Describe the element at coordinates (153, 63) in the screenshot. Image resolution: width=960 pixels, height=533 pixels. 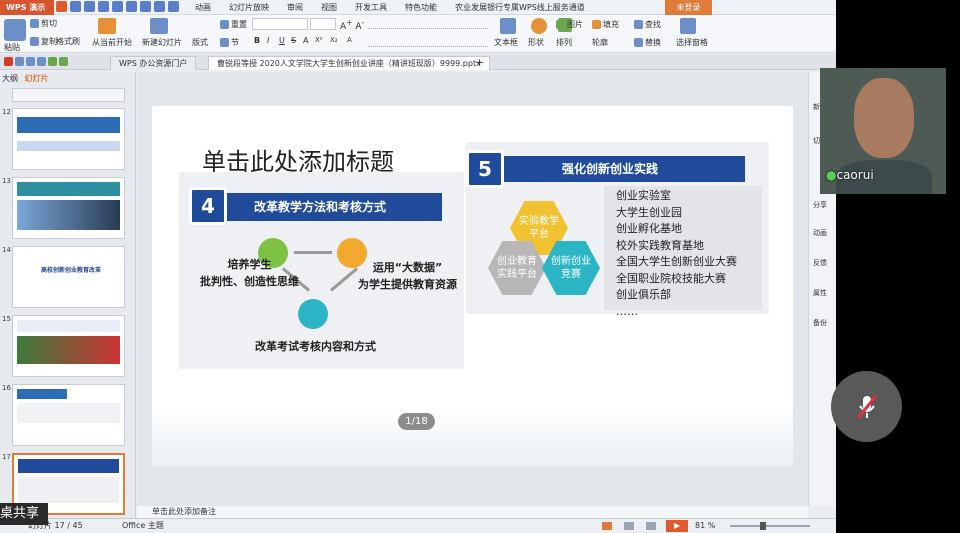
I see `tab-wps-portal: WPS 办公资源门户` at that location.